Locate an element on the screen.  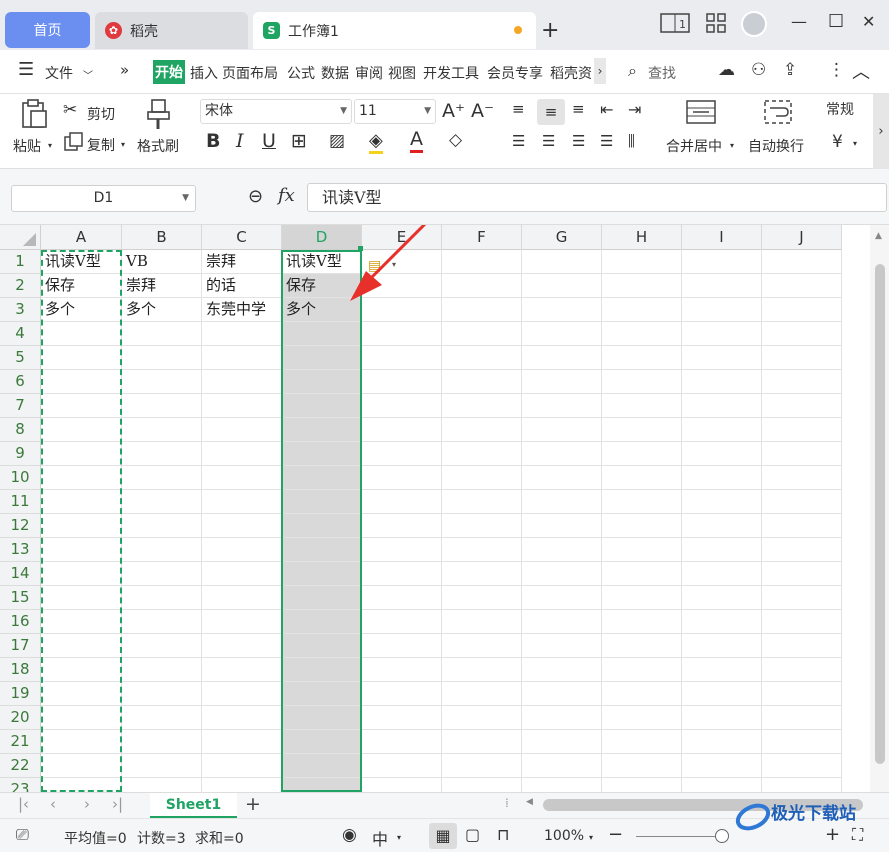
cell-J1 is located at coordinates (802, 262).